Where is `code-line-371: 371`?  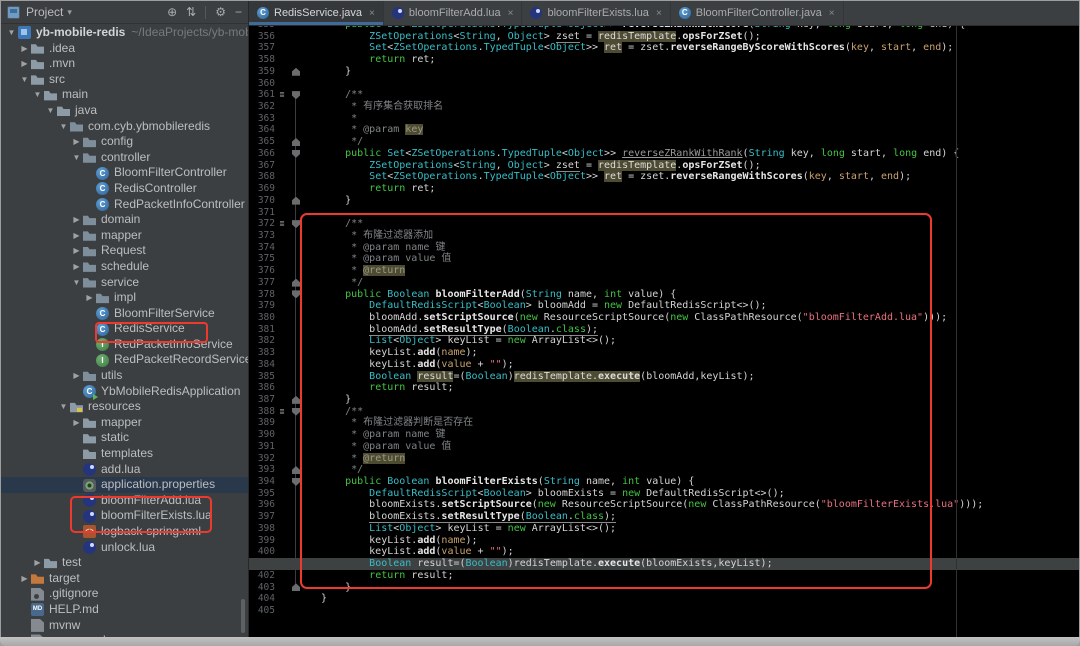
code-line-371: 371 is located at coordinates (664, 213).